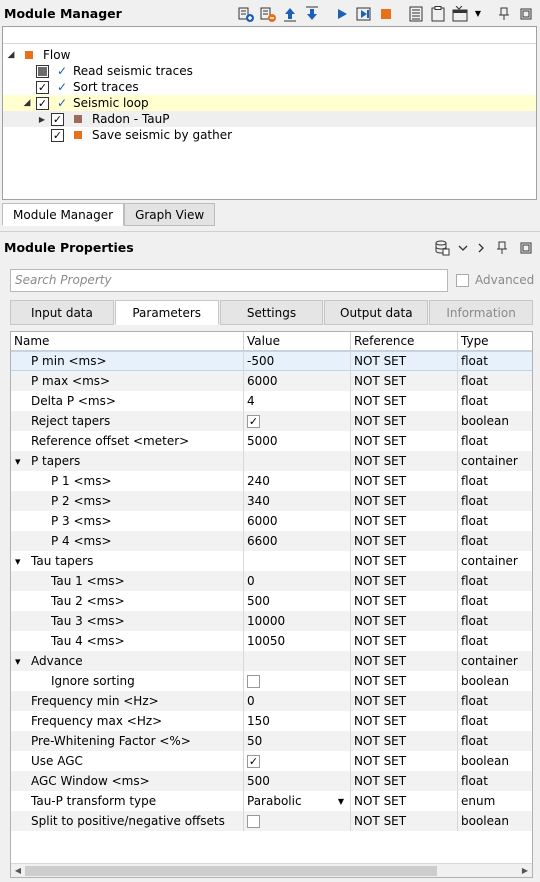 This screenshot has height=882, width=540. I want to click on chevron-right-icon, so click(481, 248).